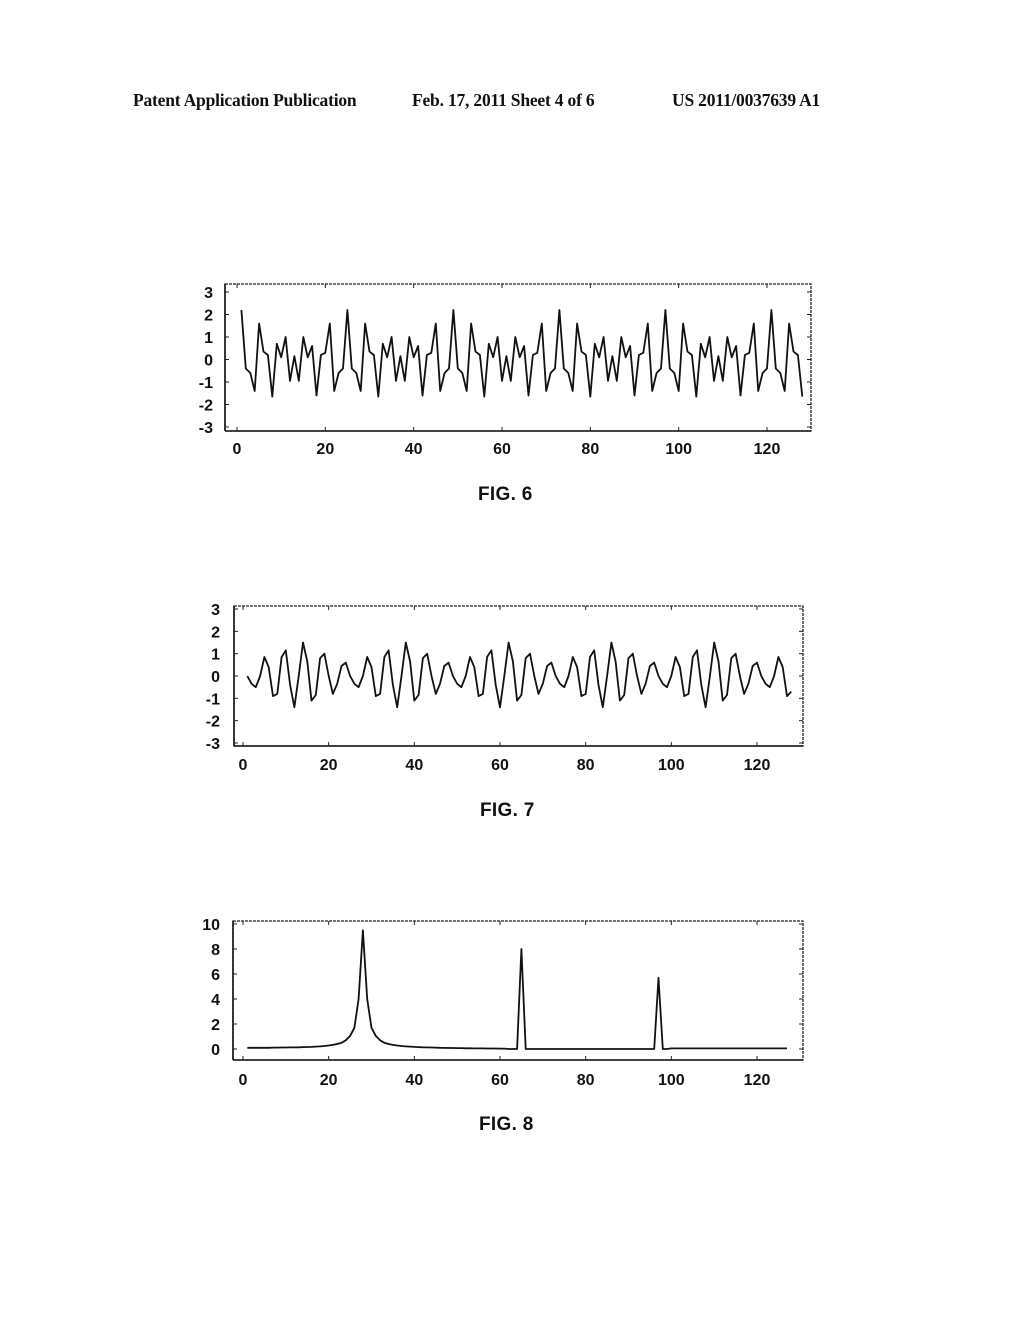 The image size is (1024, 1320). What do you see at coordinates (215, 1025) in the screenshot?
I see `y-tick-label: 2` at bounding box center [215, 1025].